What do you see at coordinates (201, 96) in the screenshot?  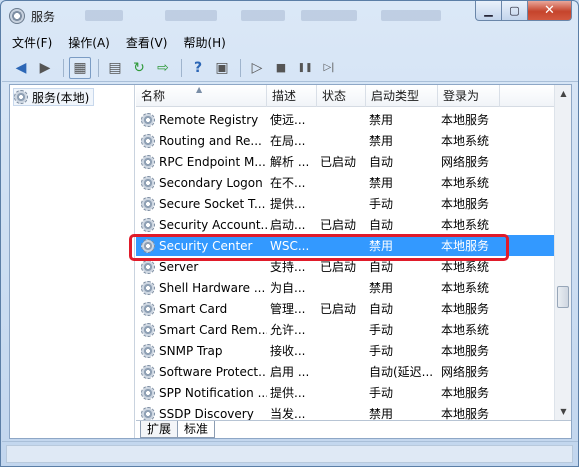 I see `column-header-name: ▲ 名称` at bounding box center [201, 96].